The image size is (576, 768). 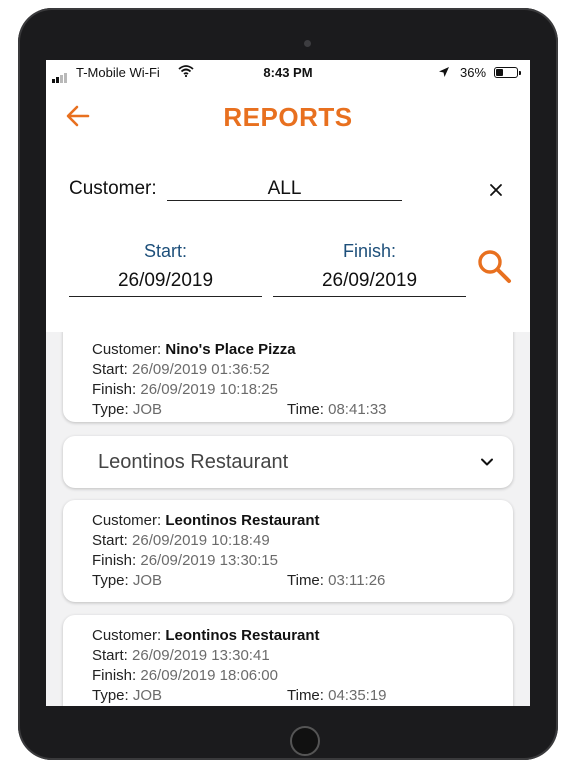 I want to click on finish-time: 26/09/2019 18:06:00, so click(x=209, y=675).